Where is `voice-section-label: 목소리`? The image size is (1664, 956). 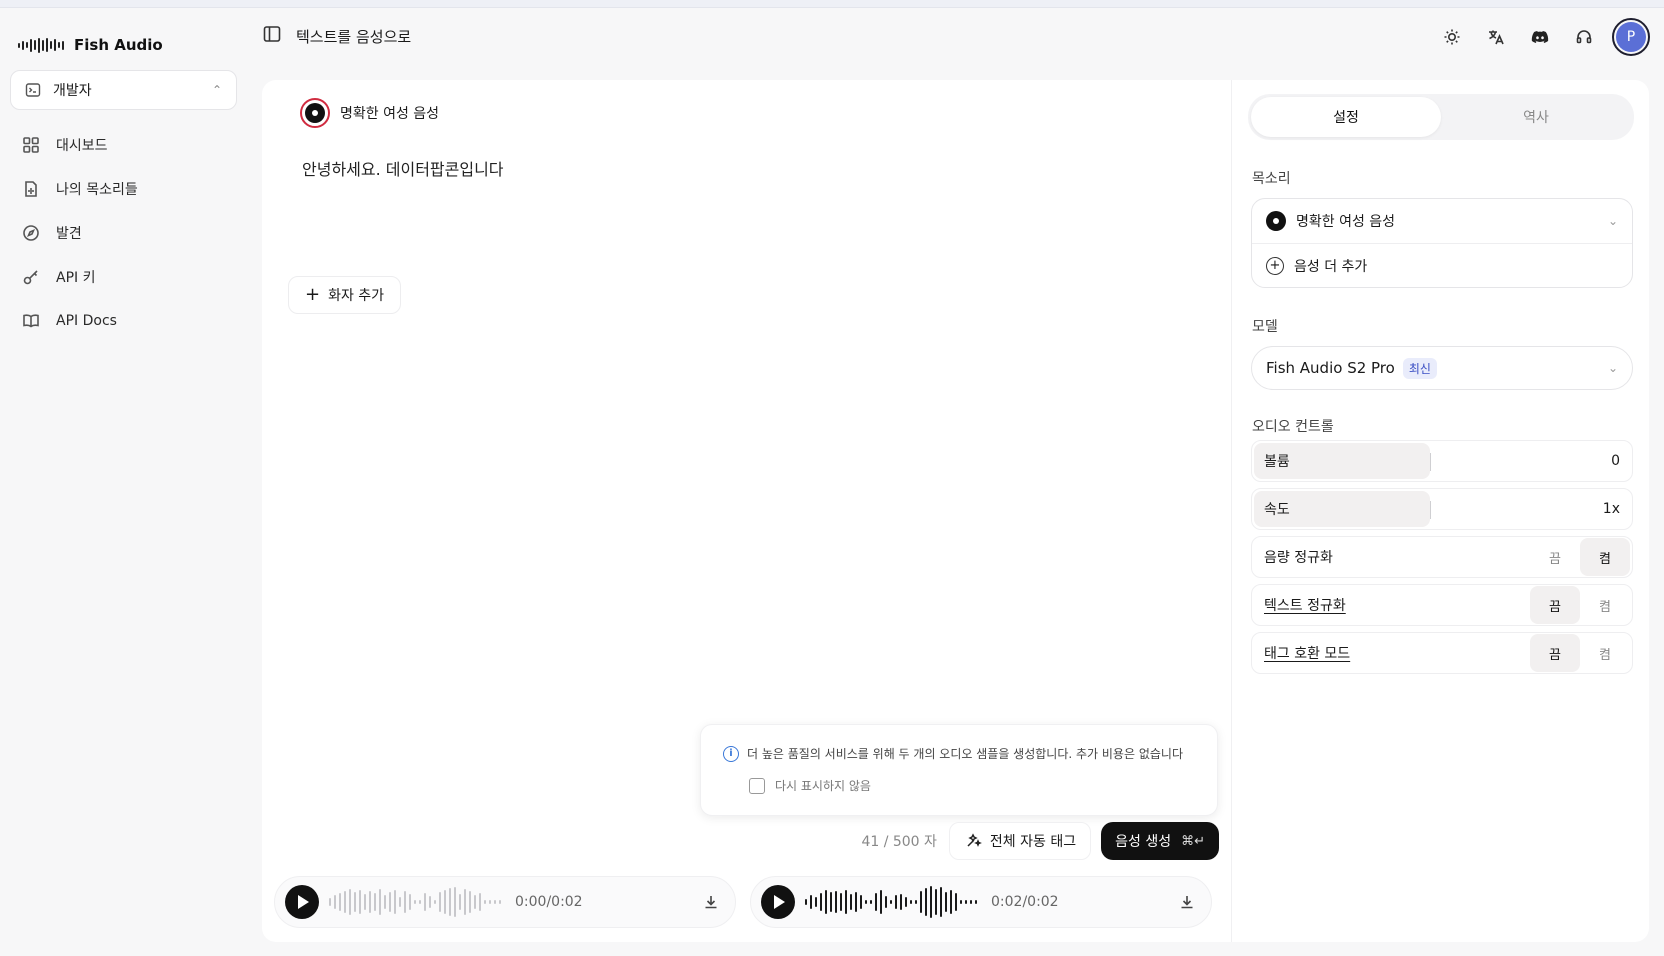
voice-section-label: 목소리 is located at coordinates (1271, 179).